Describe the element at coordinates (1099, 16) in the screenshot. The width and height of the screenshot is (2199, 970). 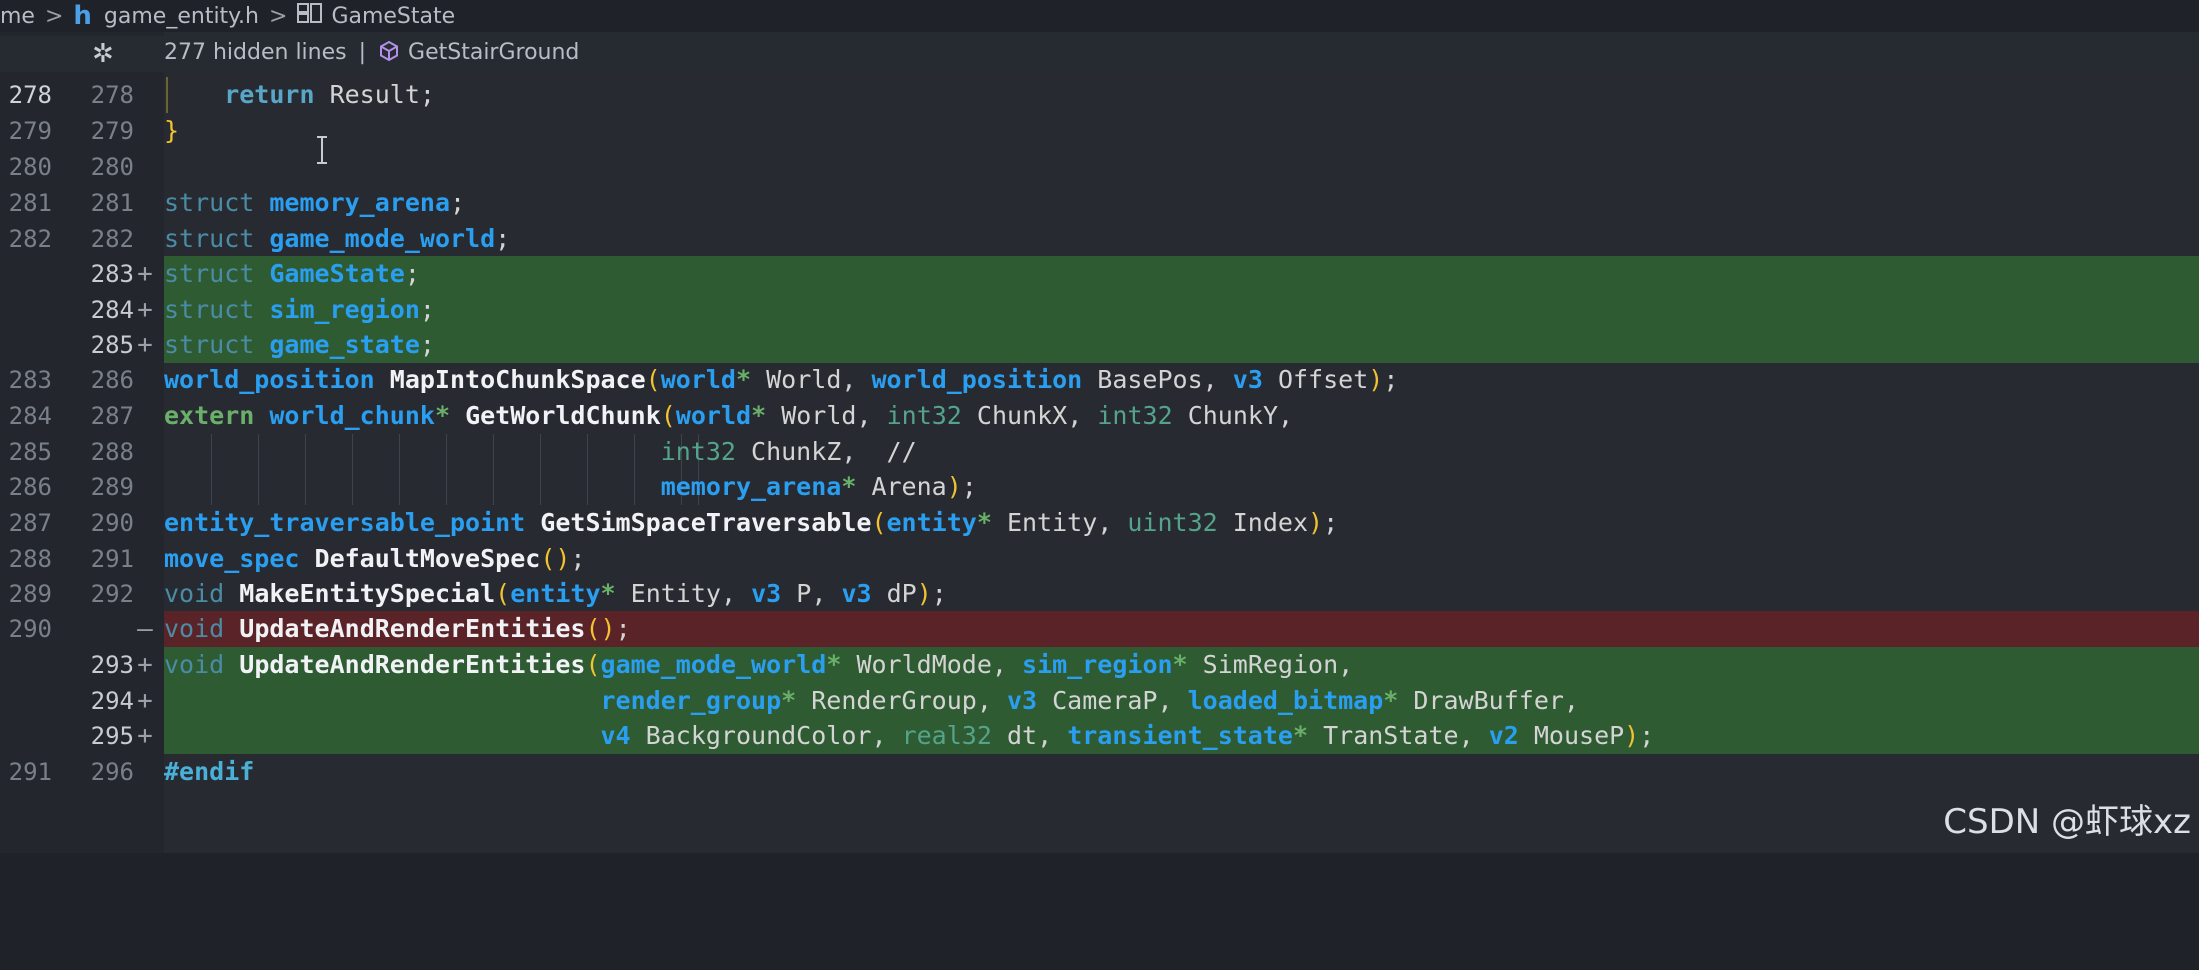
I see `breadcrumb: me > h game_entity.h > GameState` at that location.